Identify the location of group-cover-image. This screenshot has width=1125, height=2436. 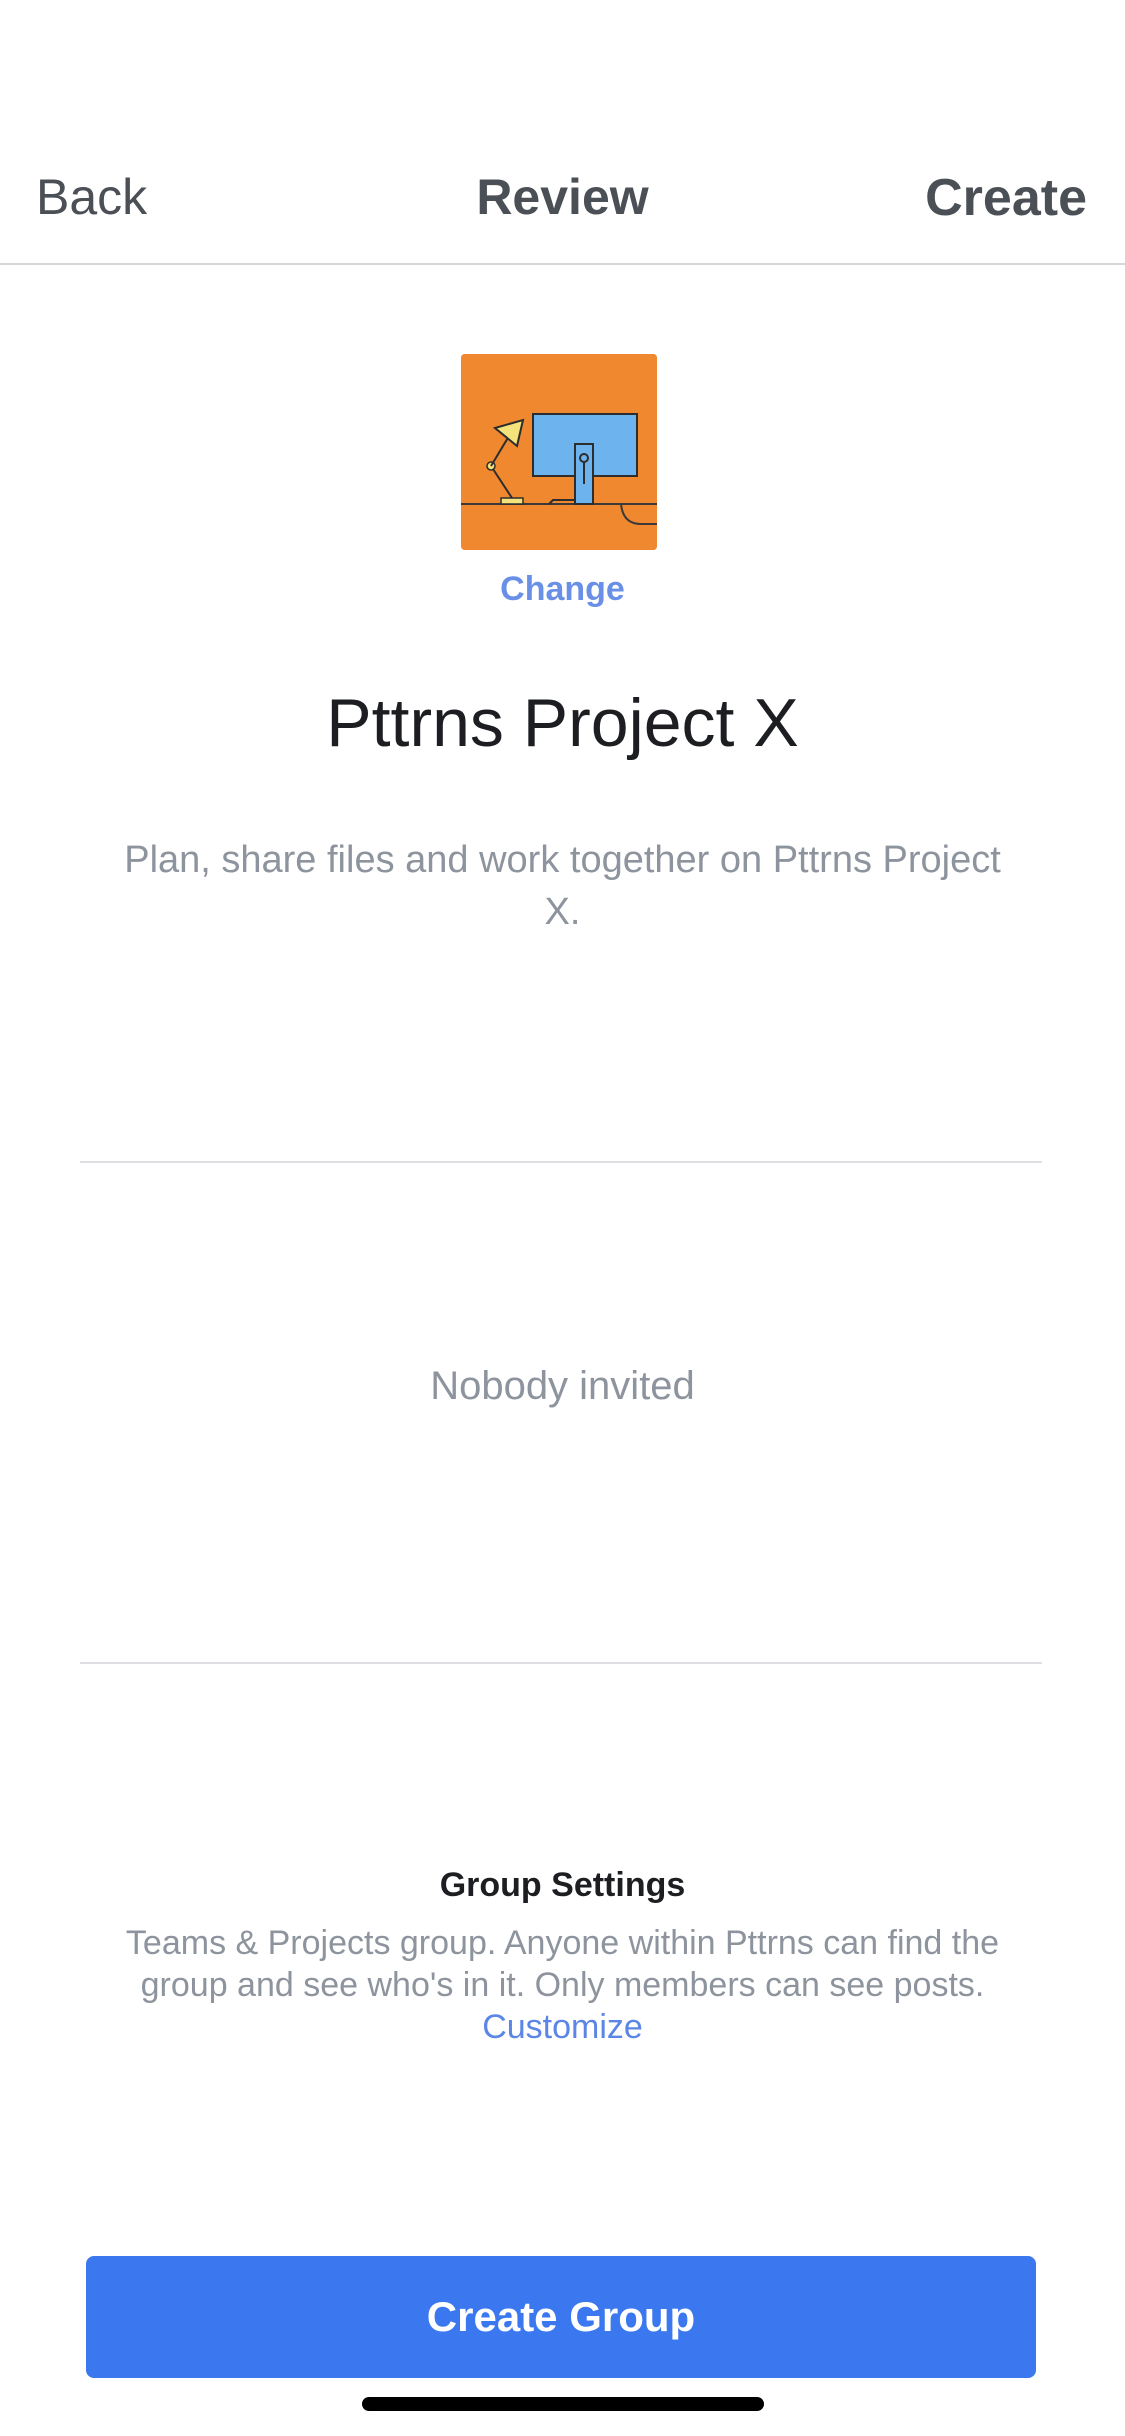
(559, 452).